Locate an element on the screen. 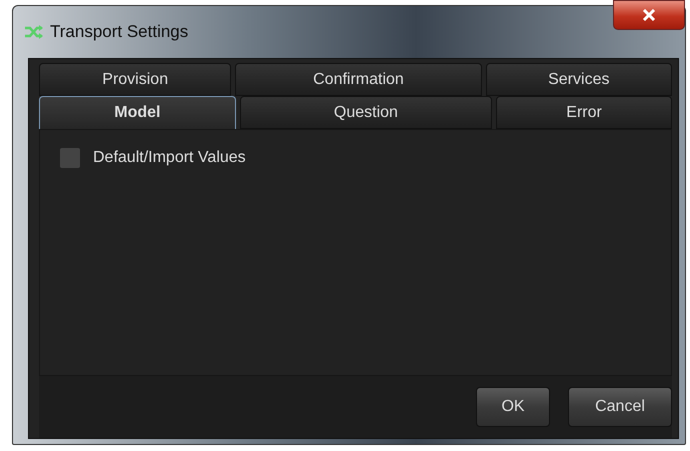  ok-button: OK is located at coordinates (513, 407).